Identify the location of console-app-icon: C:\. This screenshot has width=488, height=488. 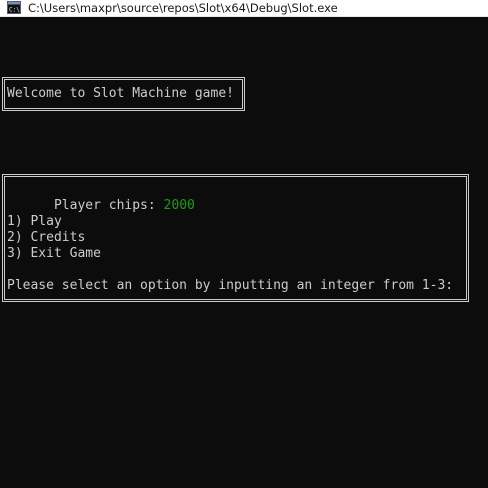
(14, 7).